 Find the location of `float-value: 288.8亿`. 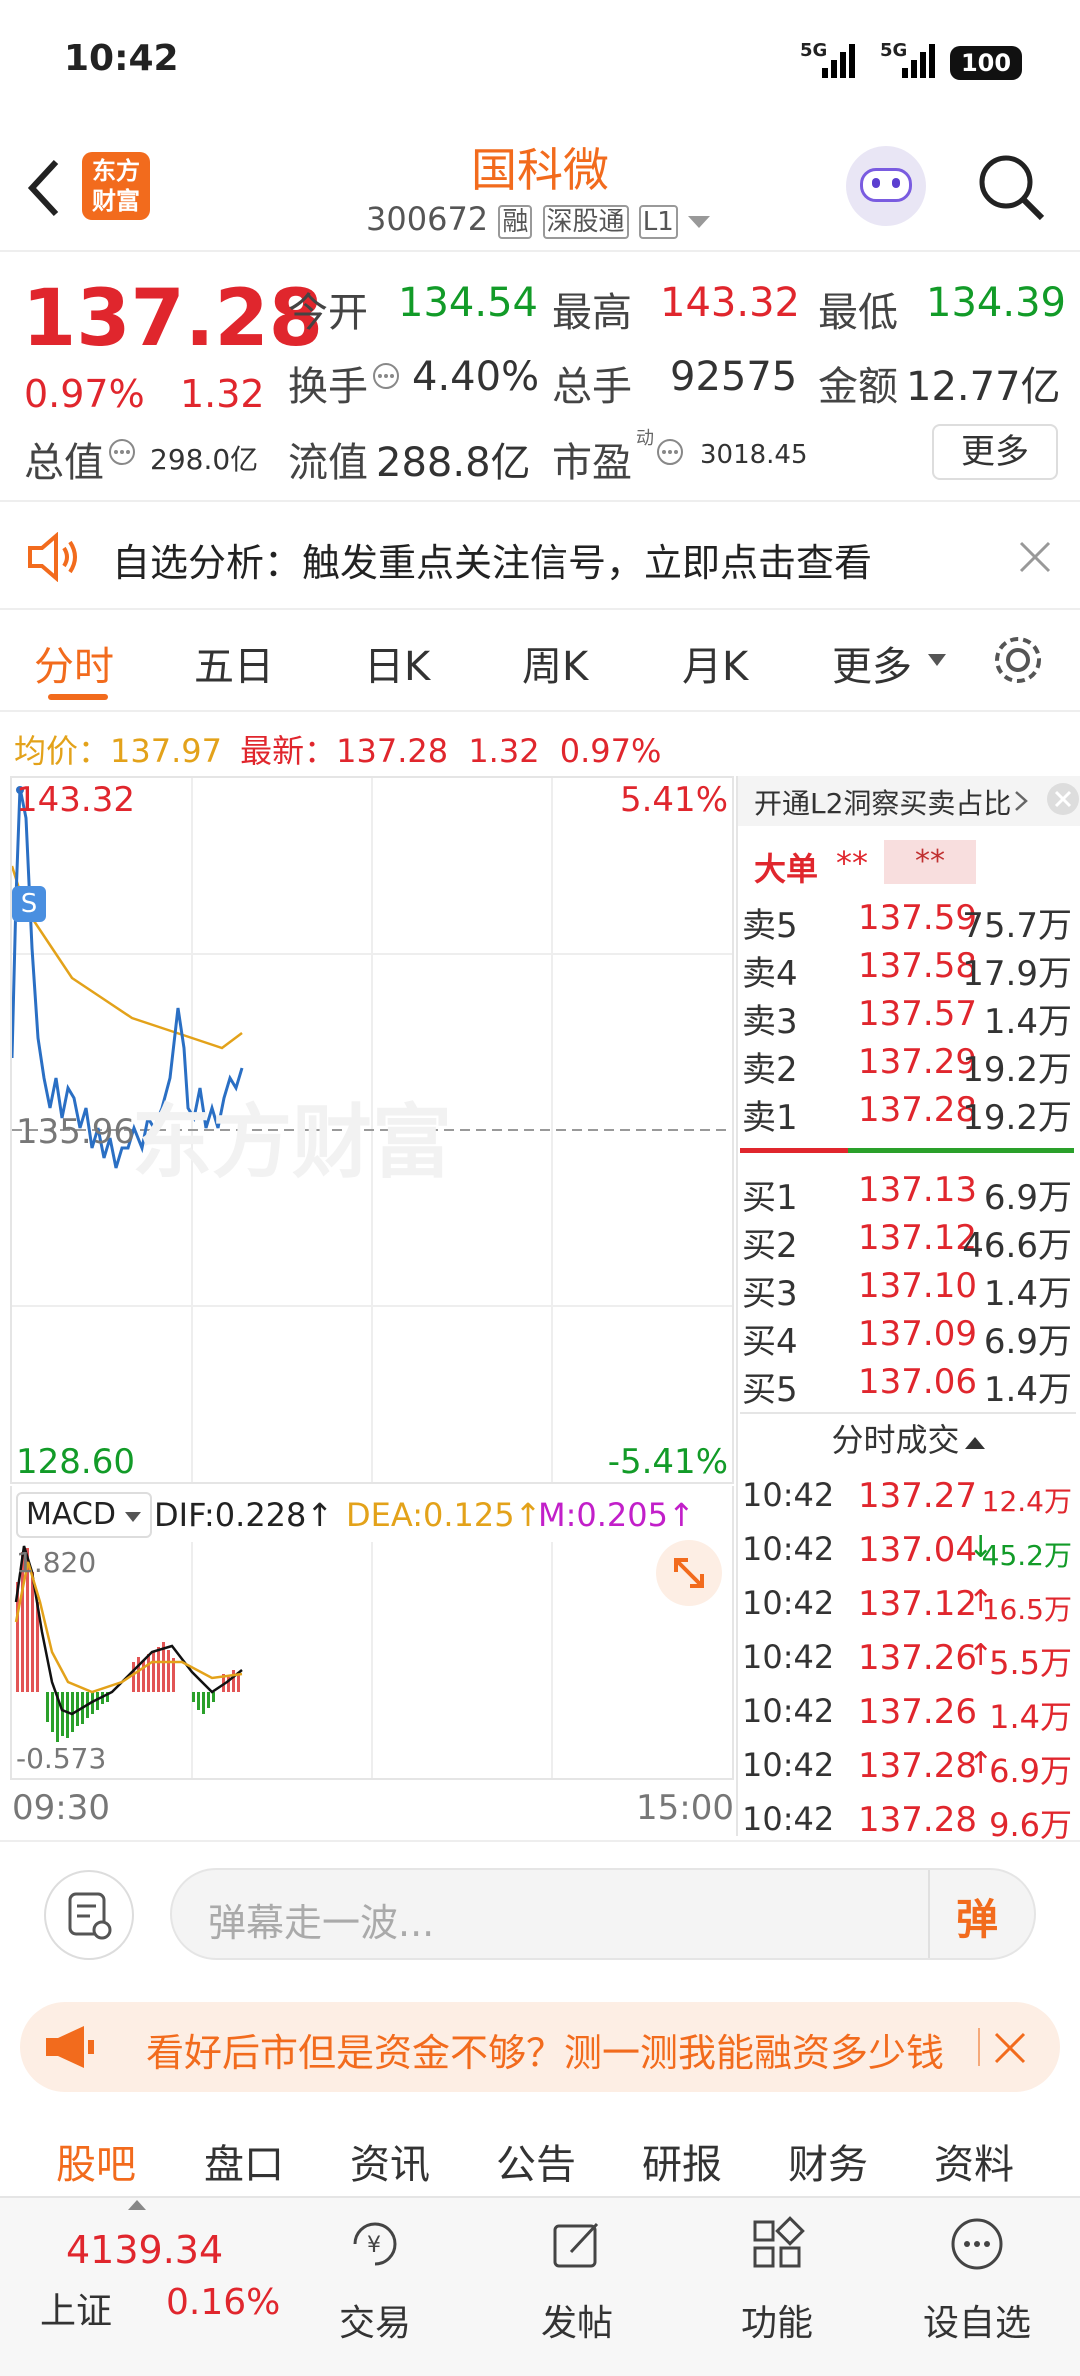

float-value: 288.8亿 is located at coordinates (453, 463).